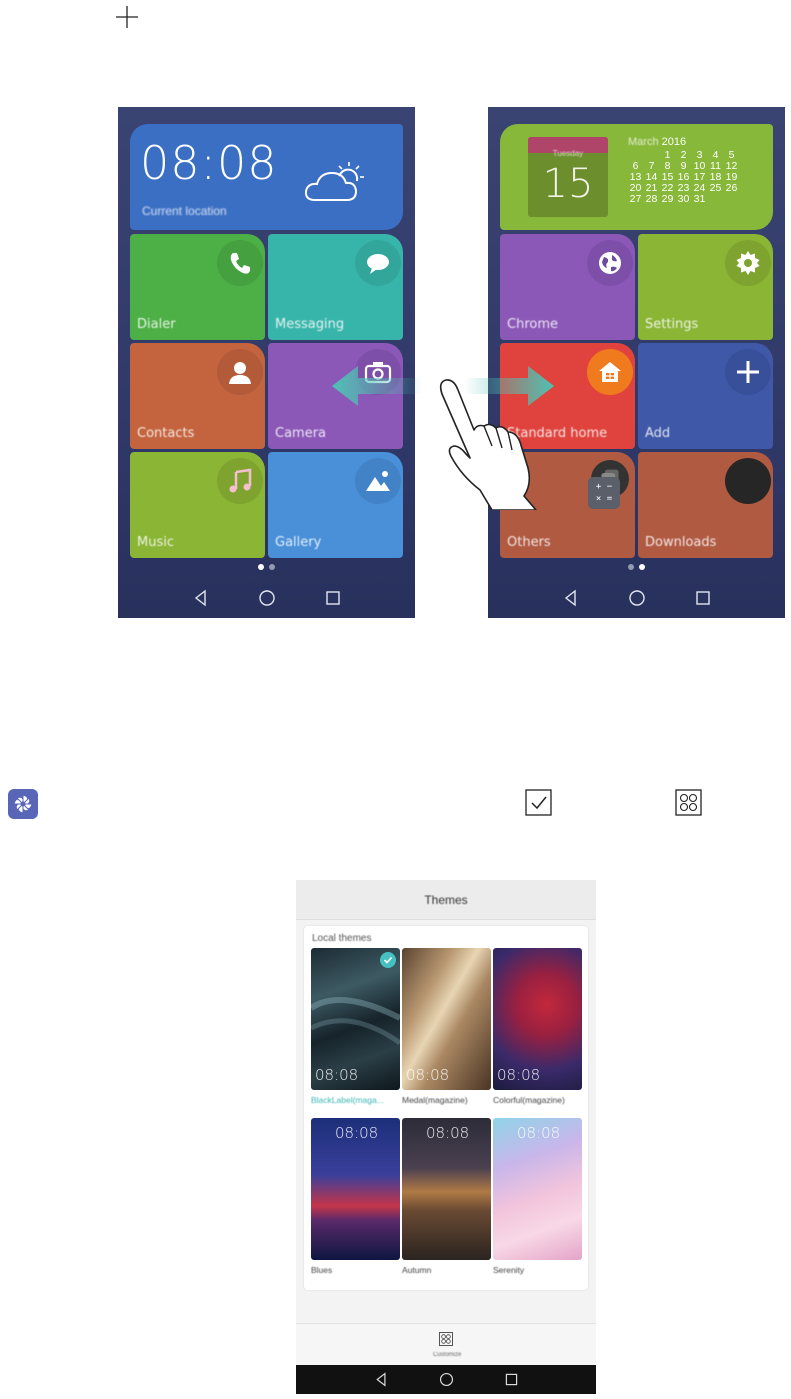  Describe the element at coordinates (446, 1198) in the screenshot. I see `theme-item-autumn: 08:08 Autumn` at that location.